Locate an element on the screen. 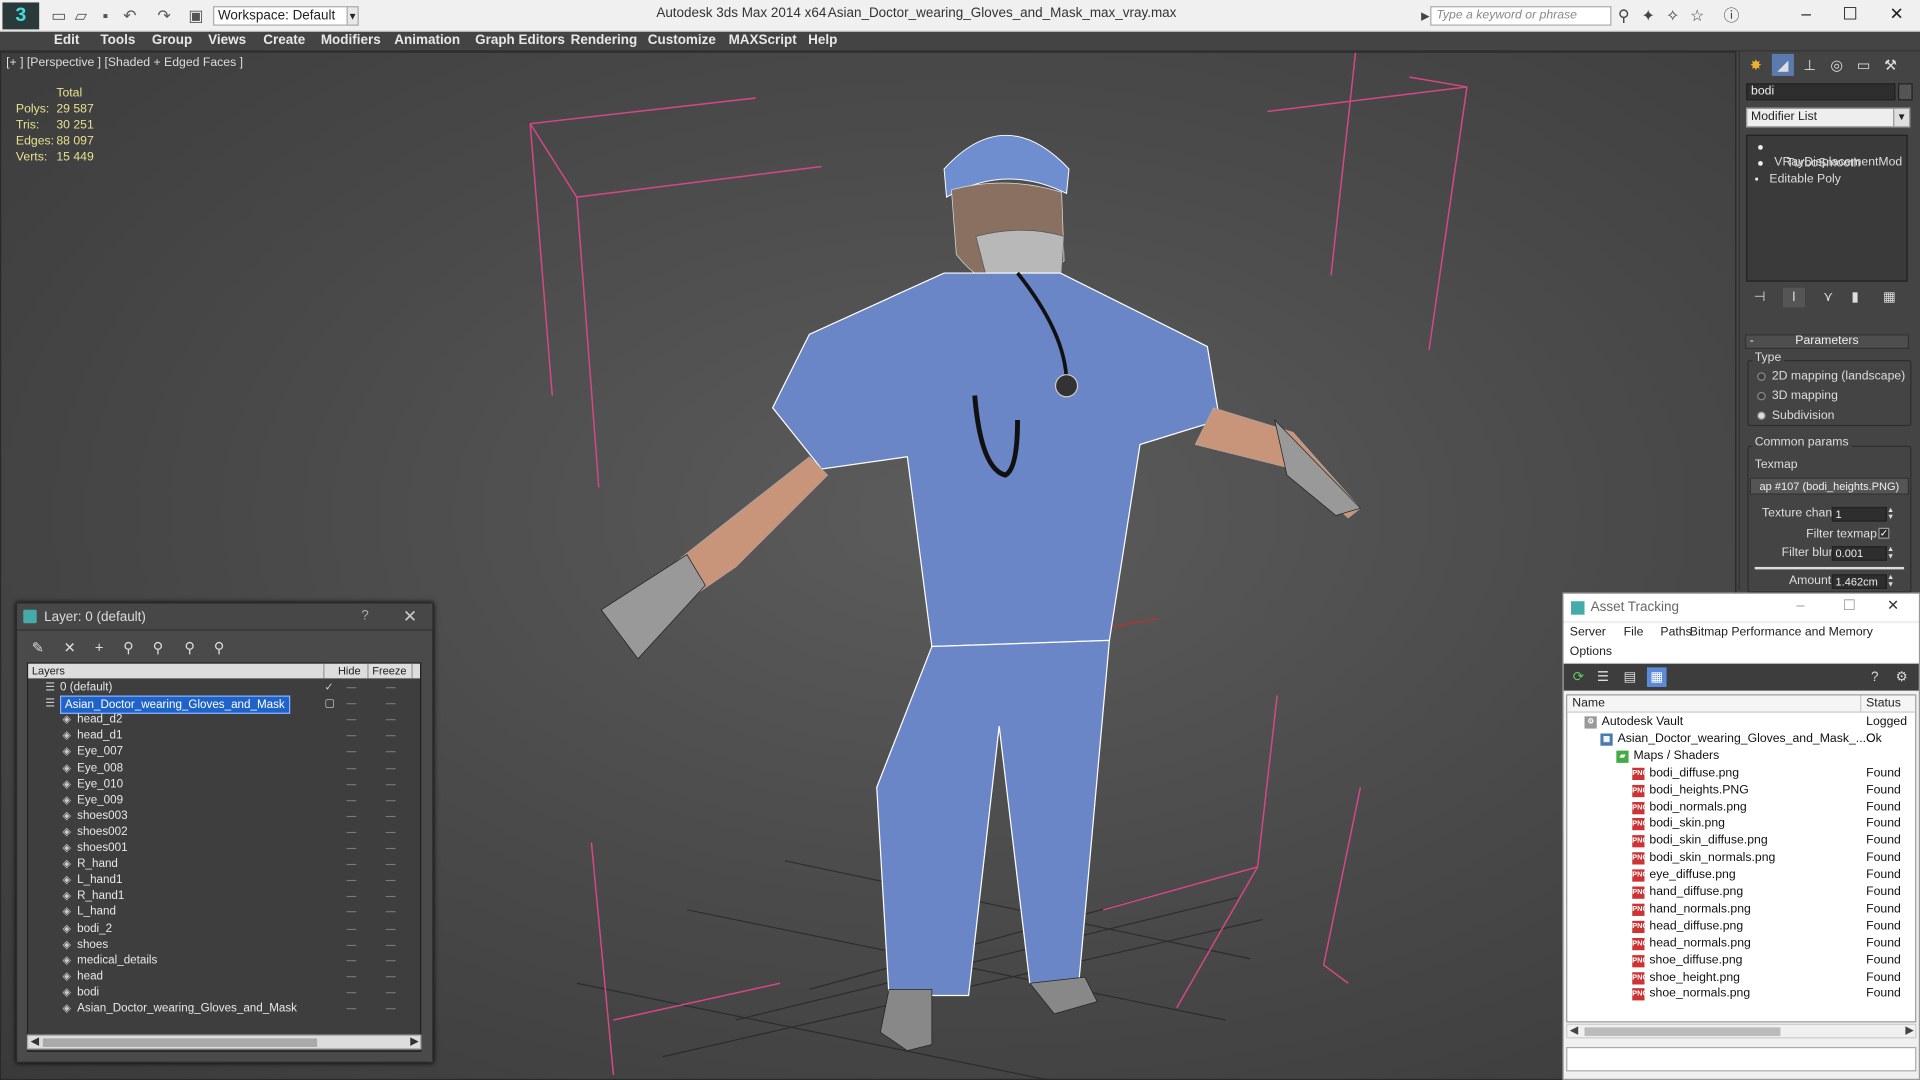 Image resolution: width=1920 pixels, height=1080 pixels. asset-file-row: PNG bodi_heights.PNG Found is located at coordinates (1741, 790).